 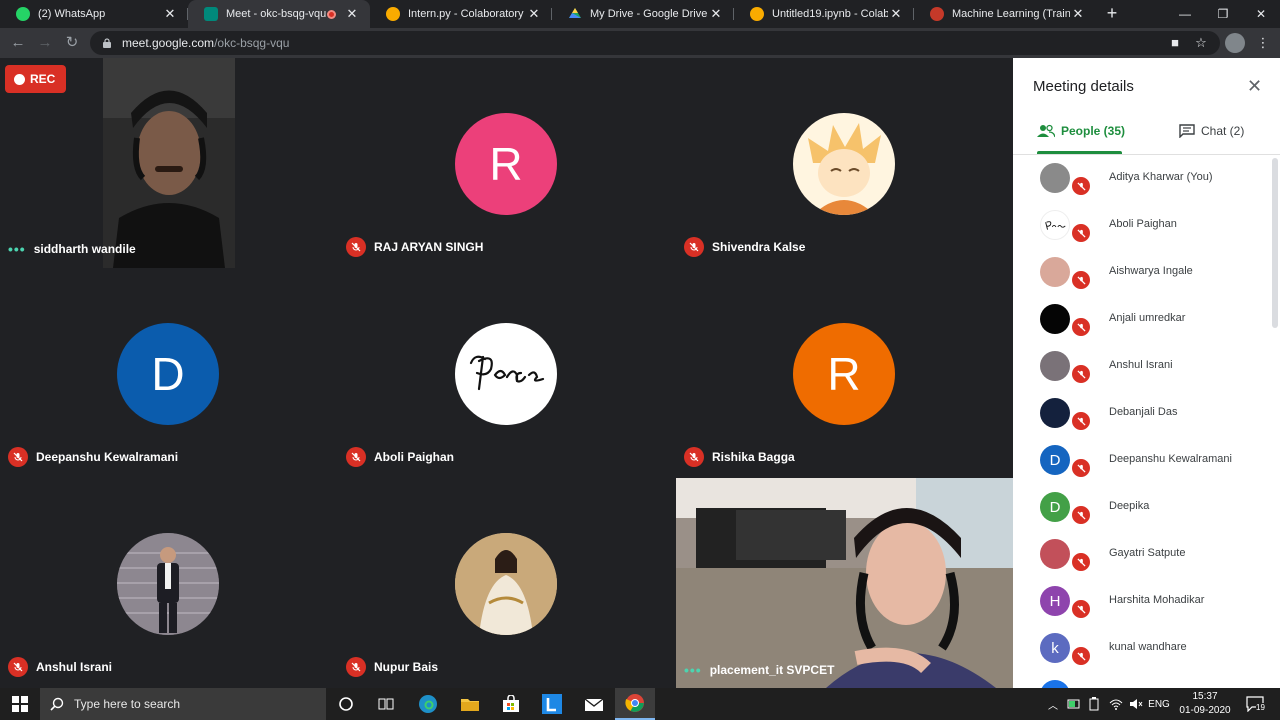 What do you see at coordinates (844, 372) in the screenshot?
I see `participant-tile: R Rishika Bagga` at bounding box center [844, 372].